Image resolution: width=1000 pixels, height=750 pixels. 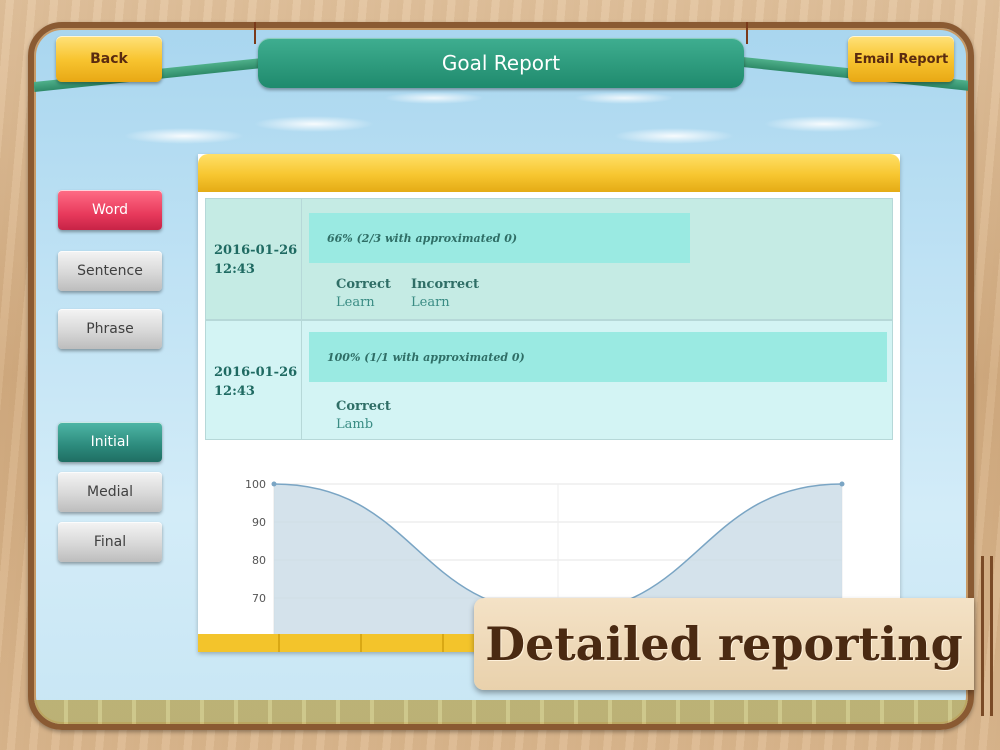 I want to click on chart-y-tick-label: 90, so click(x=259, y=522).